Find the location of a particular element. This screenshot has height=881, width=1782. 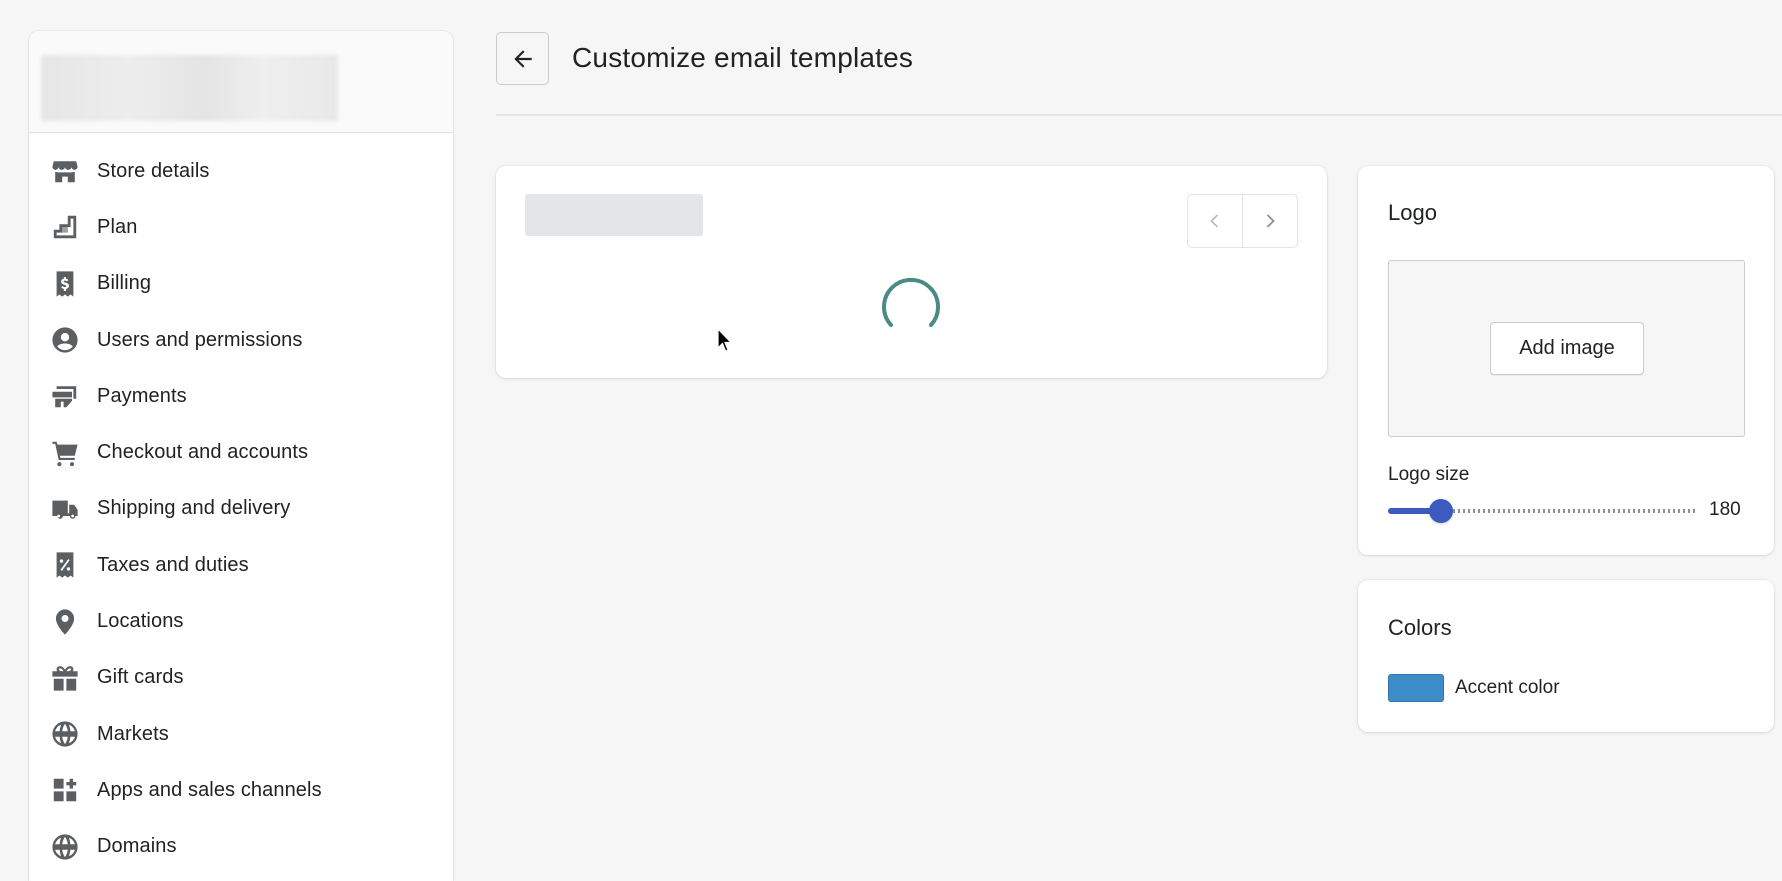

spinner-icon is located at coordinates (911, 302).